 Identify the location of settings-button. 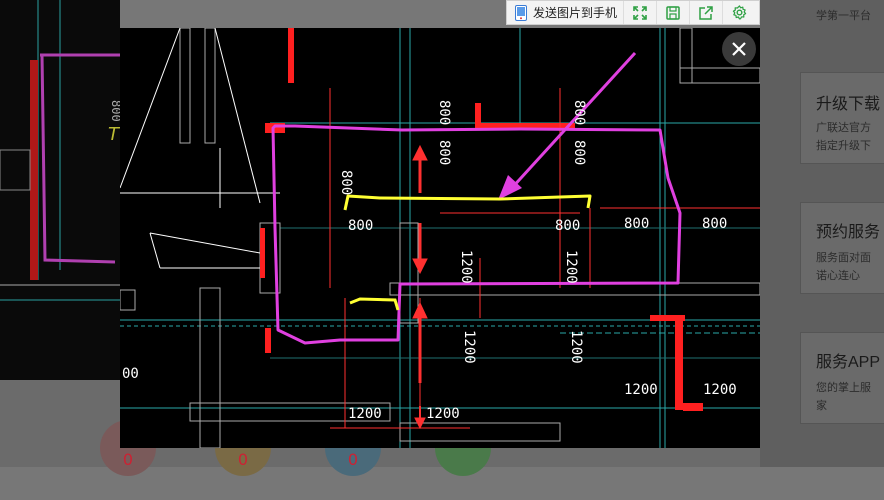
(738, 12).